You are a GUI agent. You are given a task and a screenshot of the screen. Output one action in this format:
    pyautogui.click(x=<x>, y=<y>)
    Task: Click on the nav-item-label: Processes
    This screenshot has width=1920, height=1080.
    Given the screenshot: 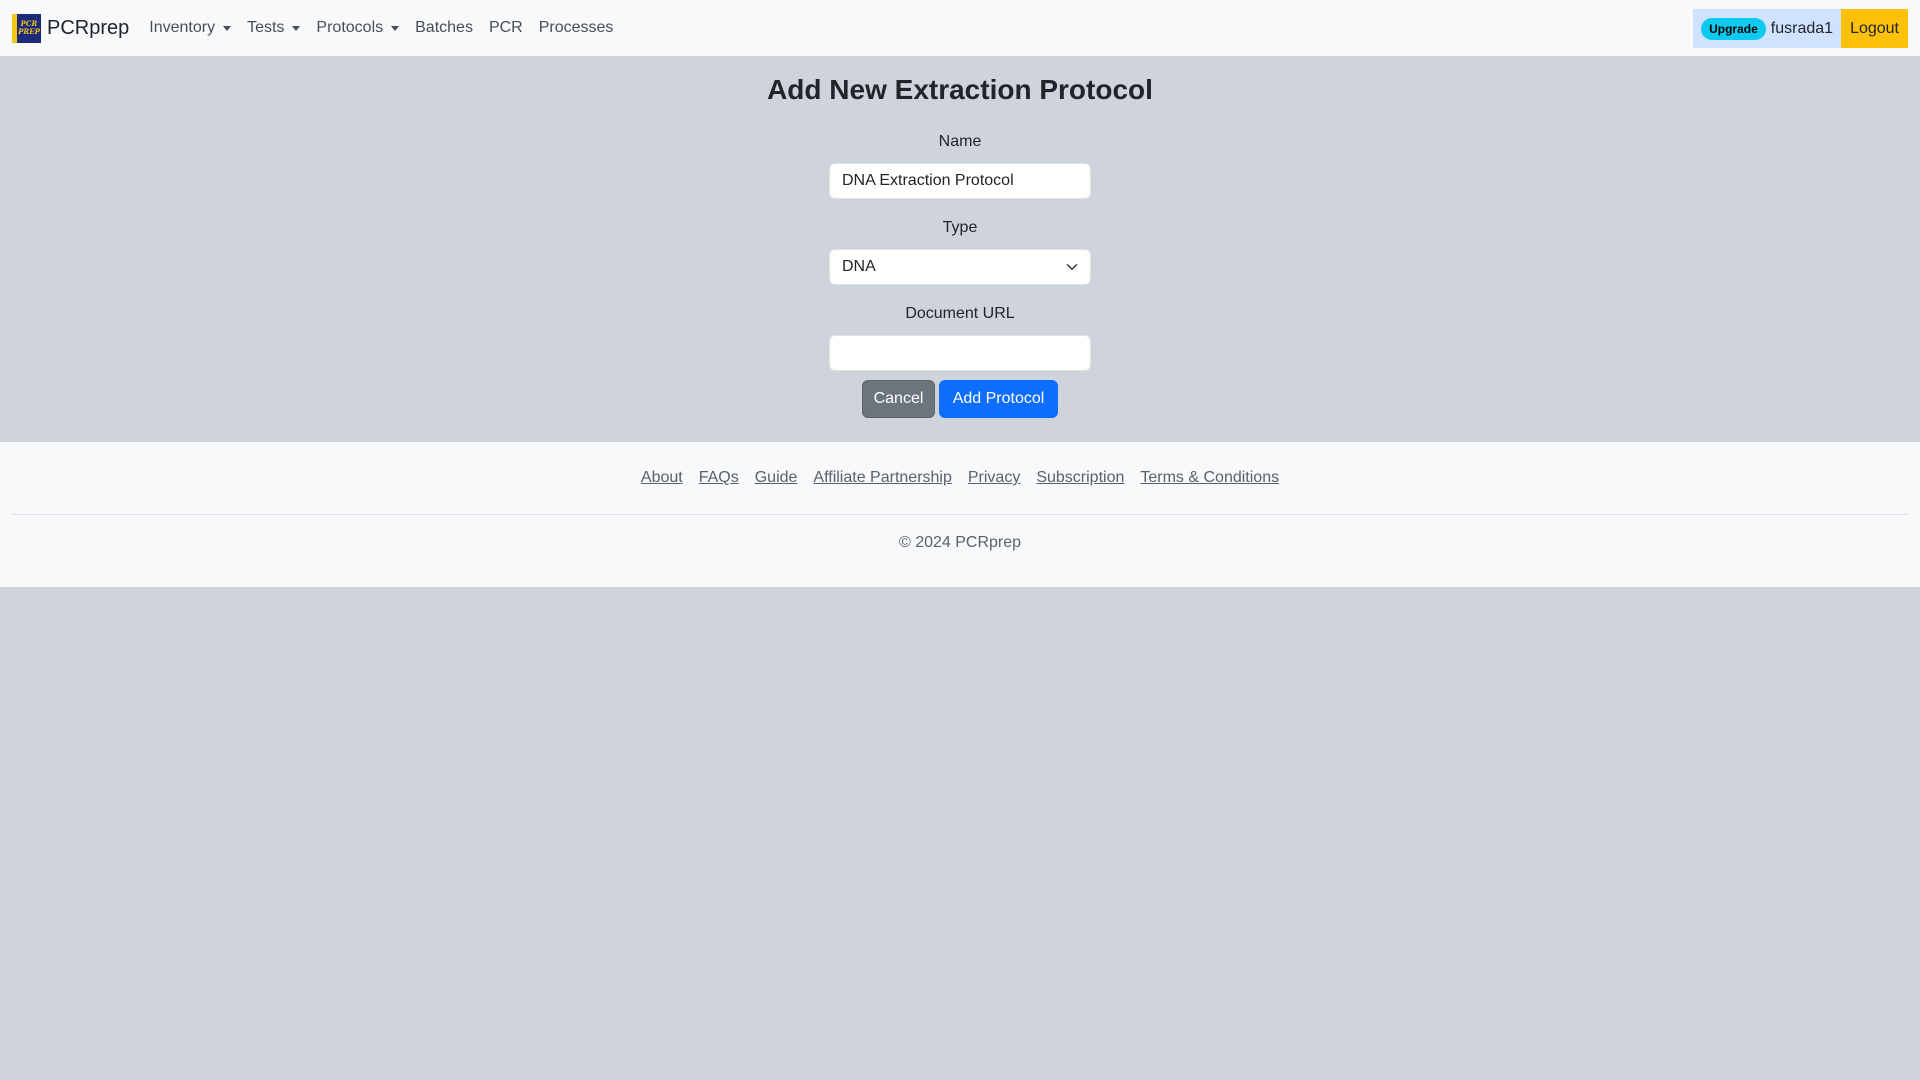 What is the action you would take?
    pyautogui.click(x=576, y=27)
    